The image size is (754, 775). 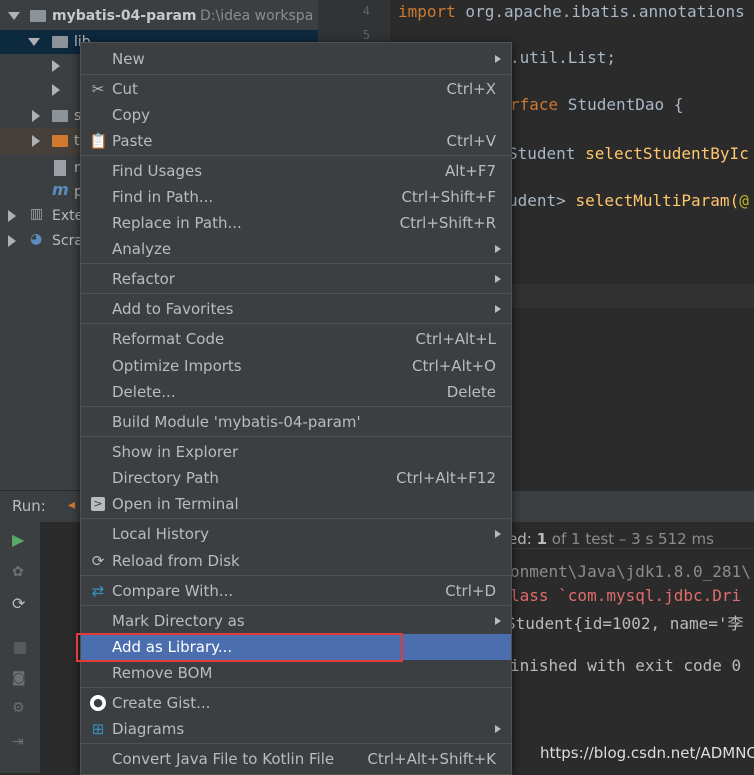 I want to click on menu-item-diagrams: ⊞ Diagrams, so click(x=296, y=729).